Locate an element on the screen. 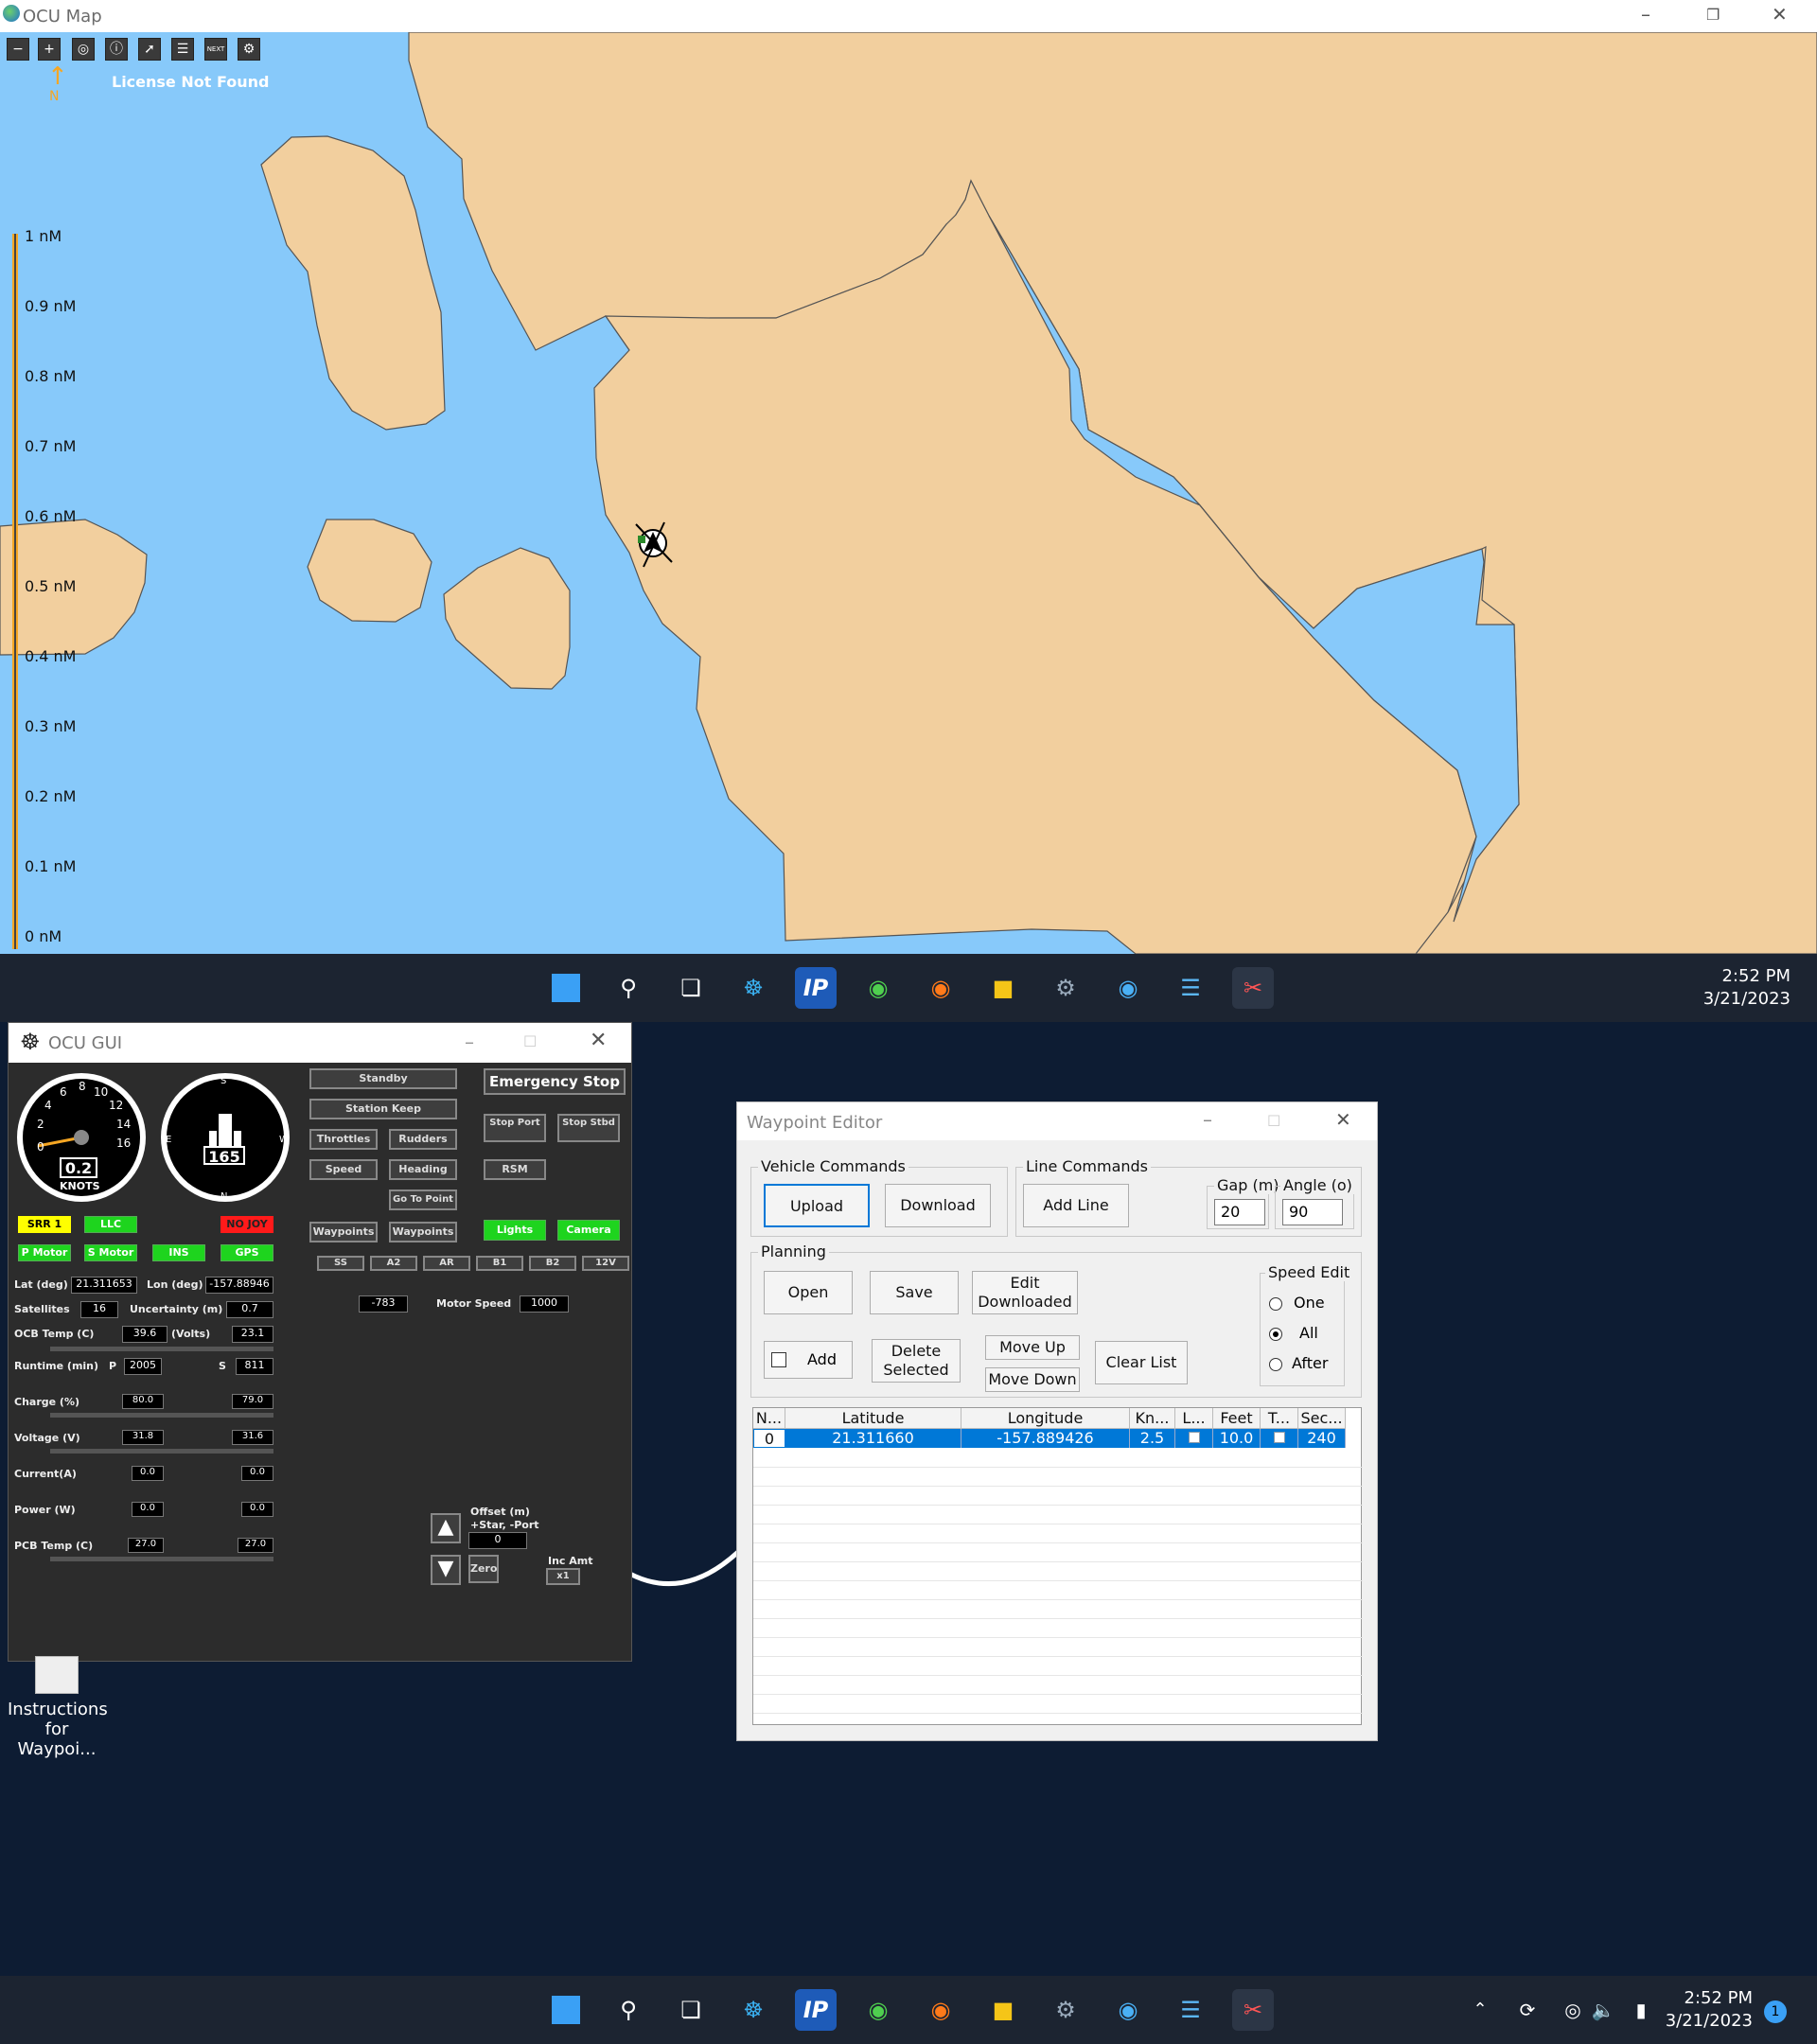 The image size is (1817, 2044). save-button: Save is located at coordinates (914, 1292).